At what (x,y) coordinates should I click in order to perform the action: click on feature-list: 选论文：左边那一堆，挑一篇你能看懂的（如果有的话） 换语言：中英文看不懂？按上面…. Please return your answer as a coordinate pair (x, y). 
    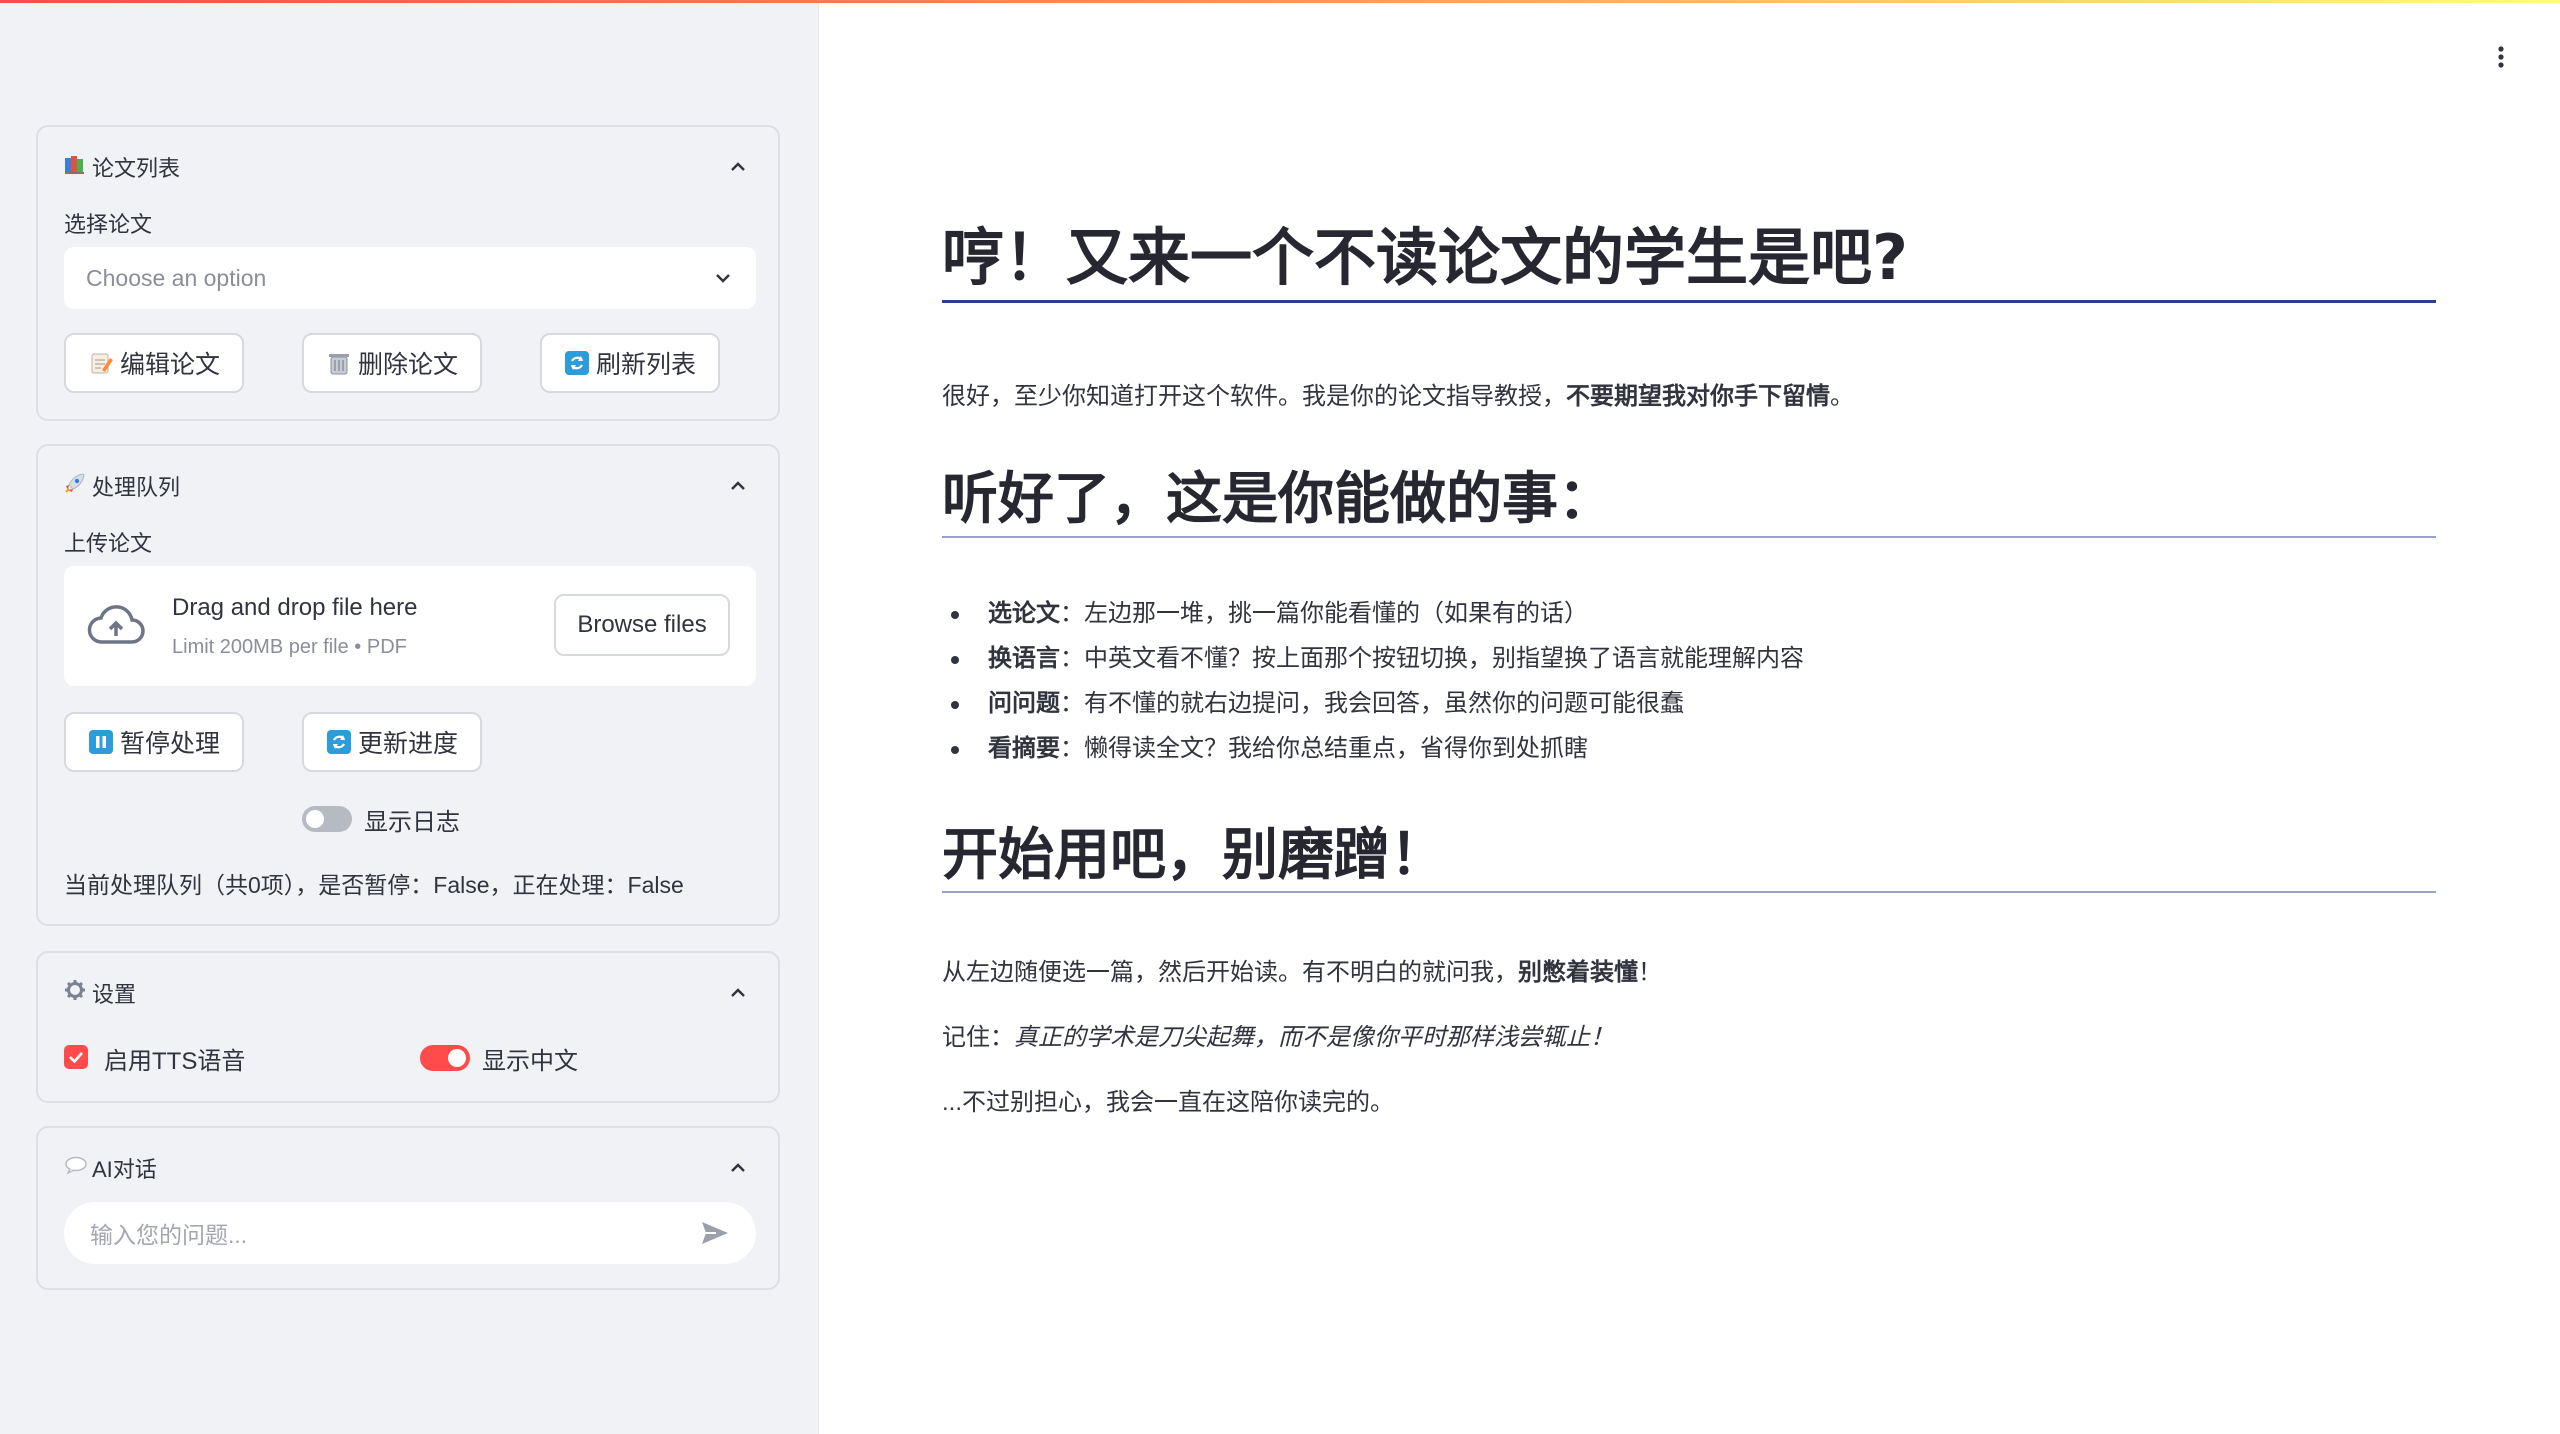
    Looking at the image, I should click on (1373, 681).